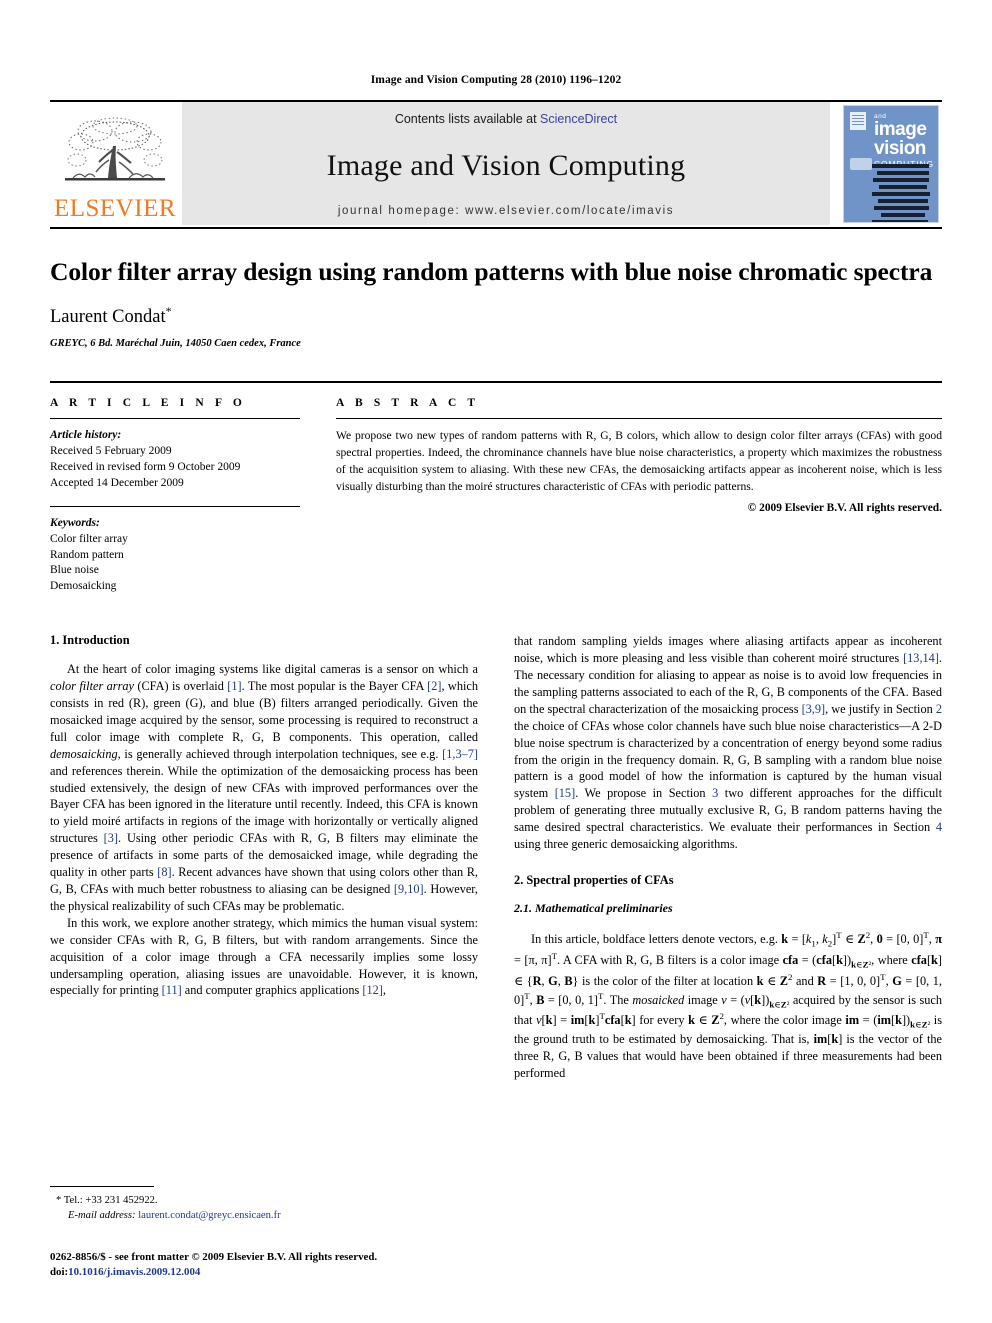 The height and width of the screenshot is (1323, 992). I want to click on text-run: (CFA) is overlaid, so click(180, 686).